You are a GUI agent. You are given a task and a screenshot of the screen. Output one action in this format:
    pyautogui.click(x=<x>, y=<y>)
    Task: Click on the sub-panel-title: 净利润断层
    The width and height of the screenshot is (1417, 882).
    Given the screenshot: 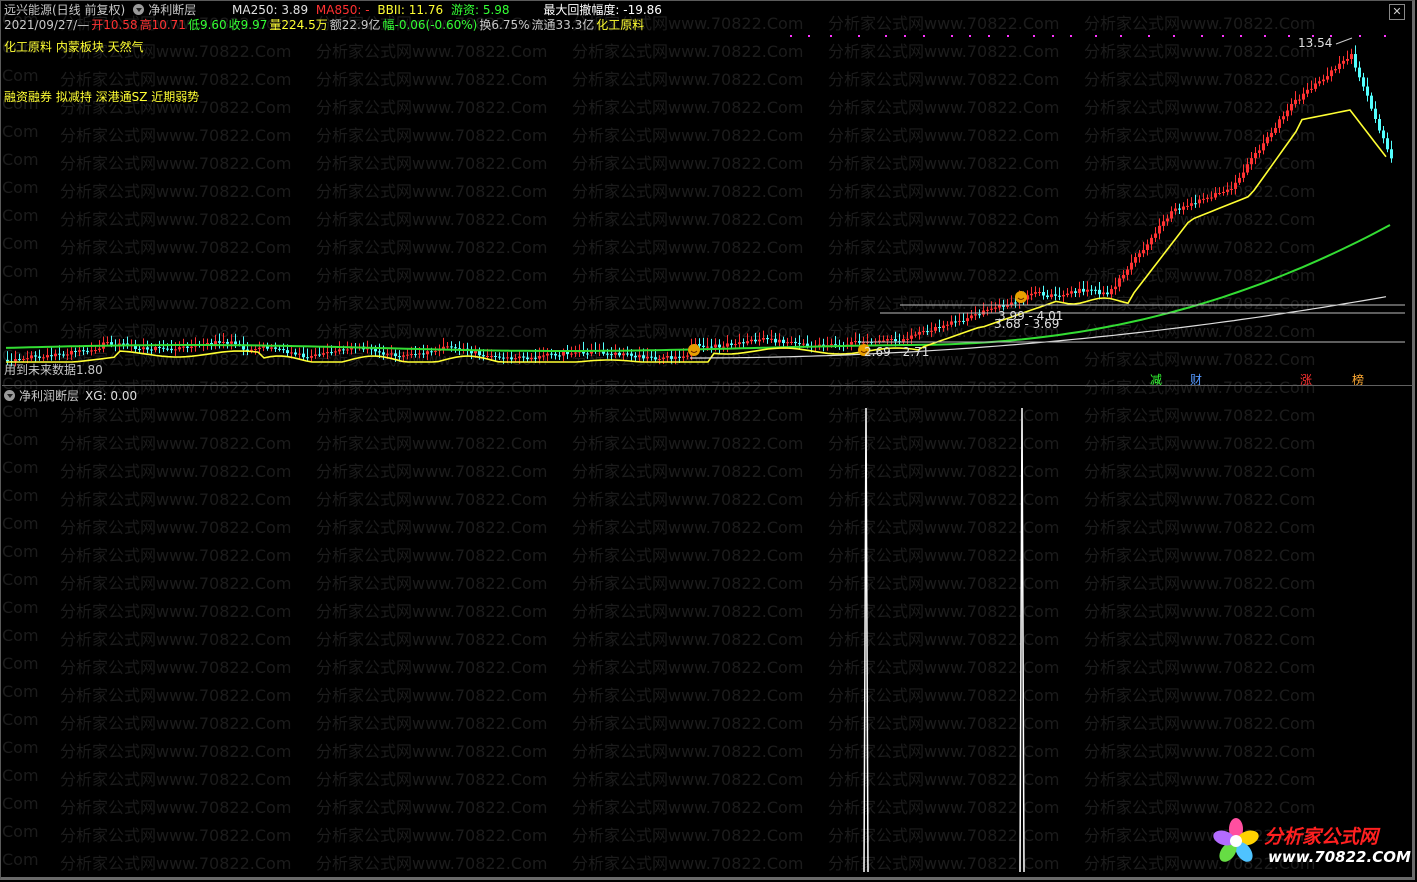 What is the action you would take?
    pyautogui.click(x=49, y=396)
    